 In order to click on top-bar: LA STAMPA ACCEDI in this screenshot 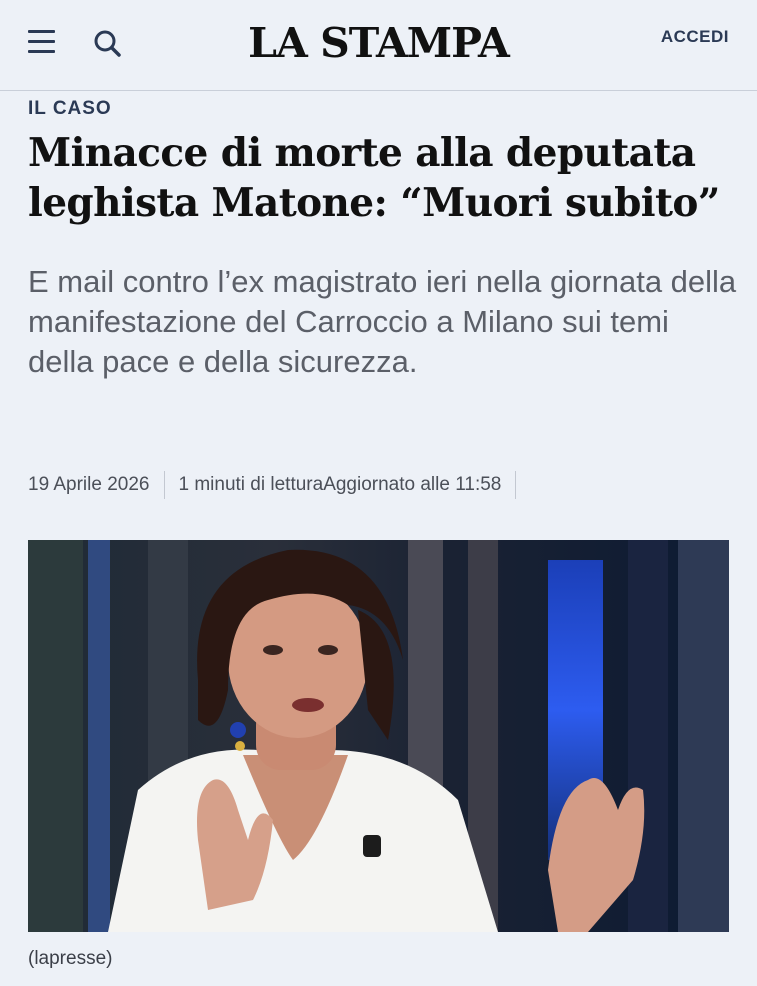, I will do `click(378, 45)`.